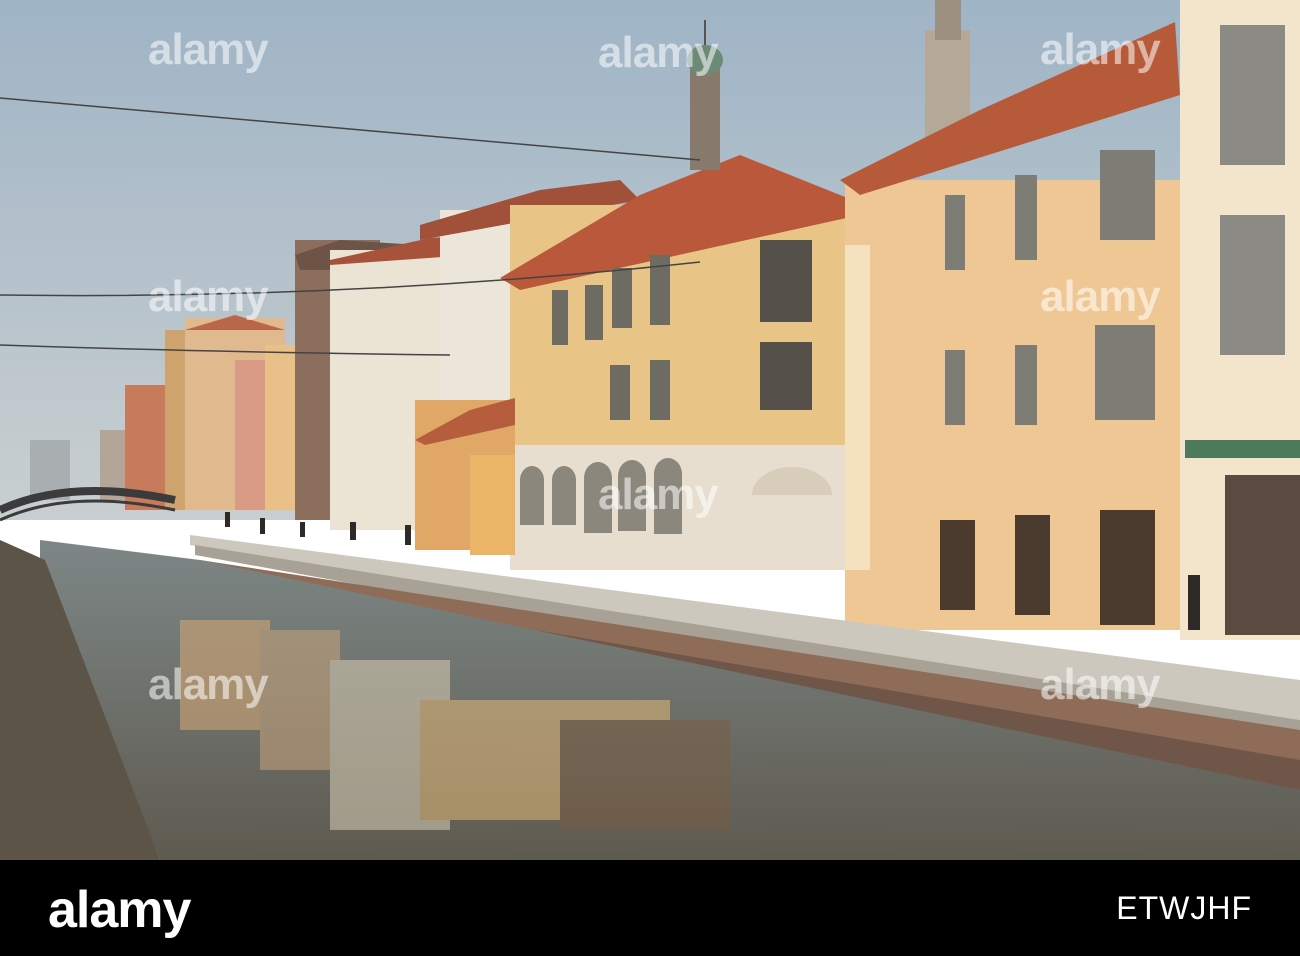 Image resolution: width=1300 pixels, height=956 pixels. What do you see at coordinates (1240, 320) in the screenshot?
I see `corner-building` at bounding box center [1240, 320].